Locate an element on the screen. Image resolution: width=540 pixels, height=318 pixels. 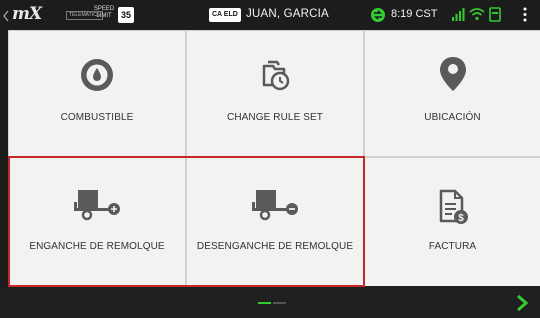
left-edge is located at coordinates (4, 158).